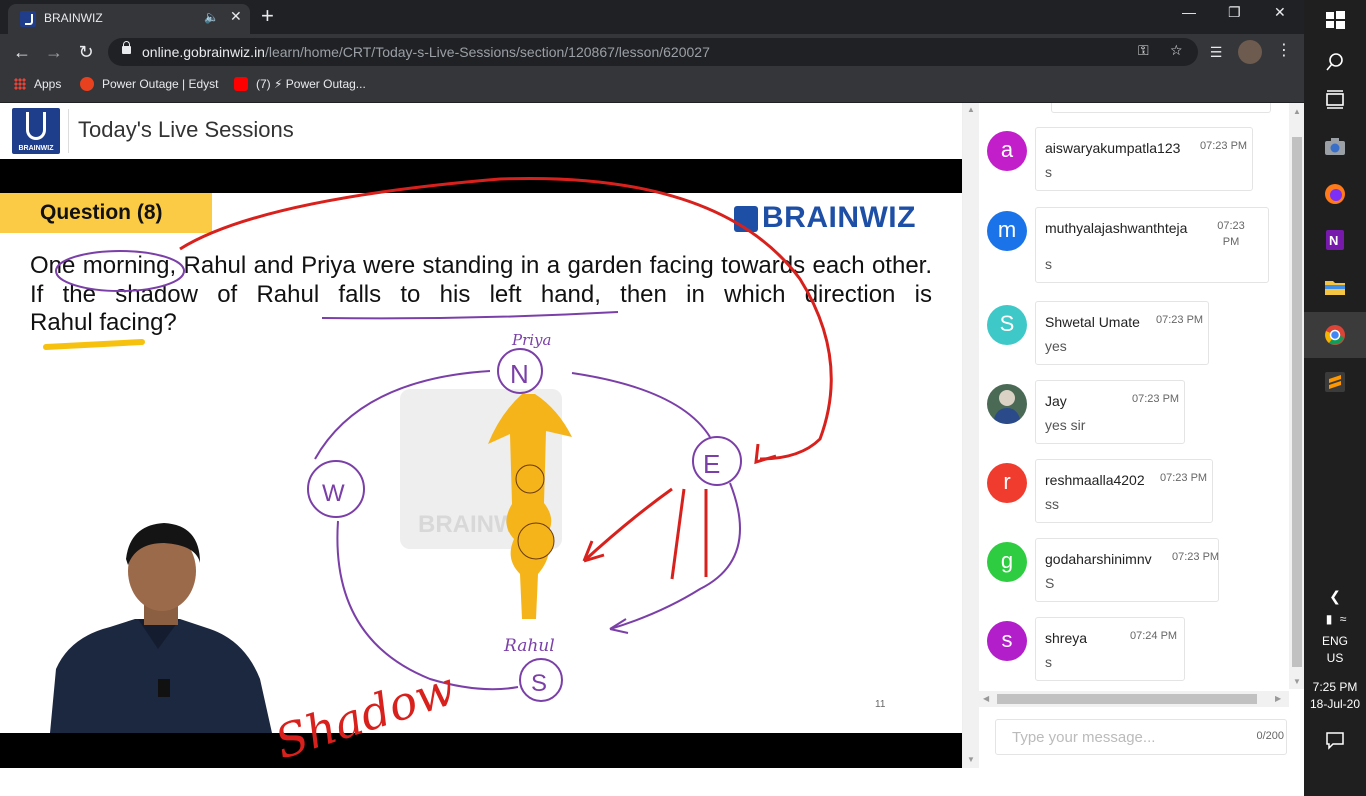 This screenshot has height=796, width=1366. What do you see at coordinates (1137, 572) in the screenshot?
I see `chat-message: g godaharshinimnv 07:23 PM S` at bounding box center [1137, 572].